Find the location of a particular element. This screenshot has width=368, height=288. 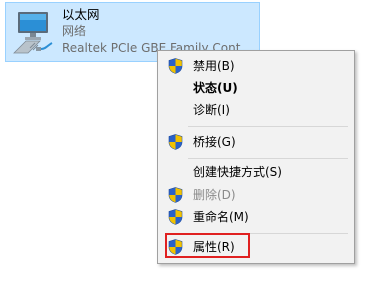

menu-item-label: 创建快捷方式(S) is located at coordinates (237, 172).